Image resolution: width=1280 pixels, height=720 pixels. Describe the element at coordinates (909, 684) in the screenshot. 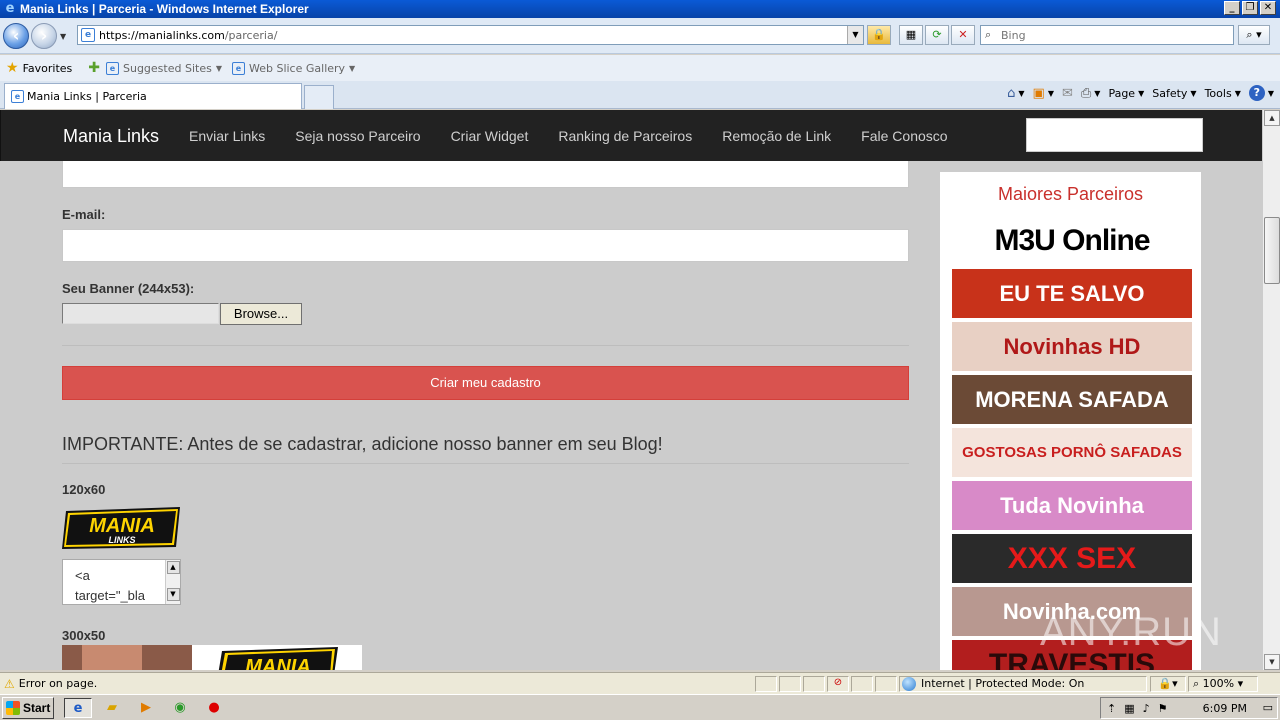

I see `globe-icon` at that location.